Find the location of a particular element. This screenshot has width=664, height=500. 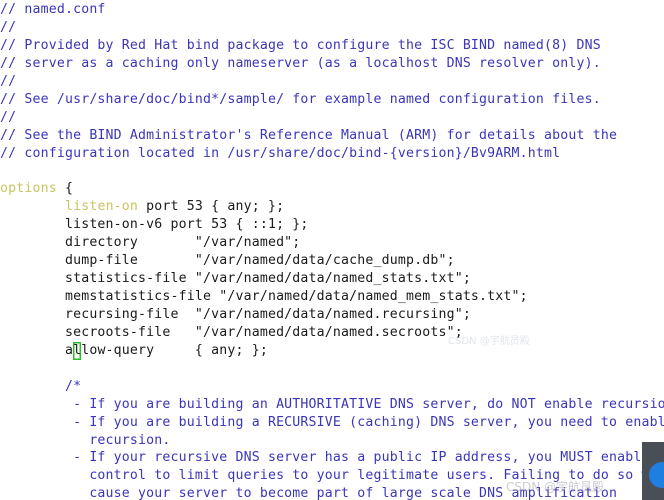

code-line: listen-on port 53 { any; }; is located at coordinates (332, 207).